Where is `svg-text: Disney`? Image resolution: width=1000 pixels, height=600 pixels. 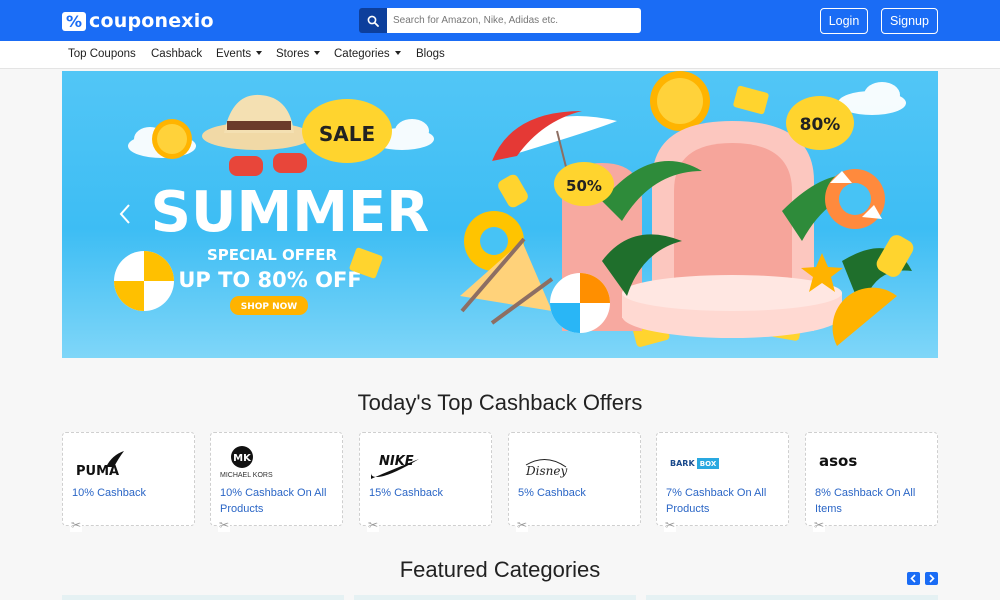
svg-text: Disney is located at coordinates (546, 471).